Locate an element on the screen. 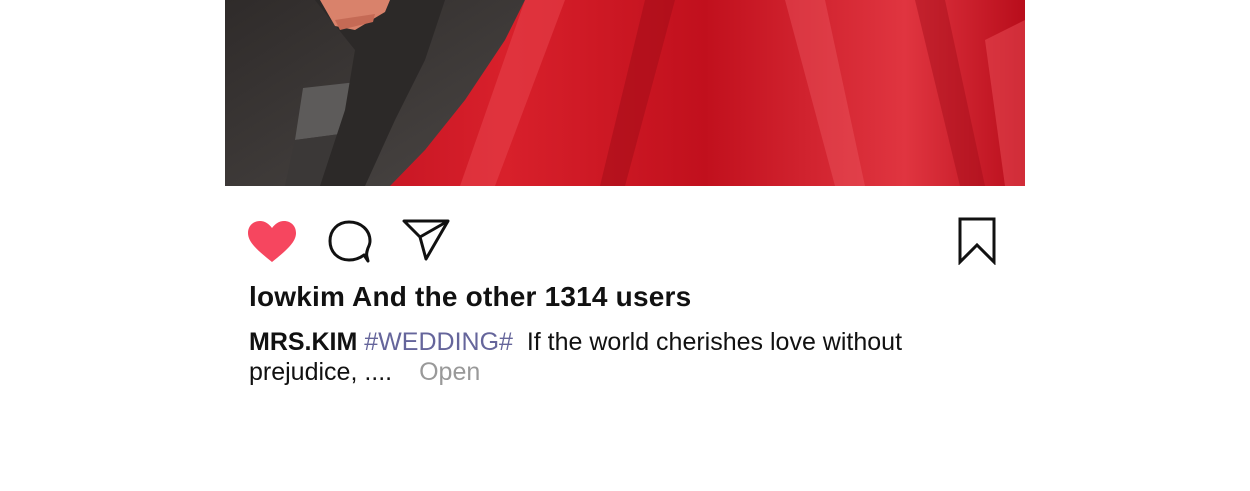  likes-count-text: lowkim And the other 1314 users is located at coordinates (470, 297).